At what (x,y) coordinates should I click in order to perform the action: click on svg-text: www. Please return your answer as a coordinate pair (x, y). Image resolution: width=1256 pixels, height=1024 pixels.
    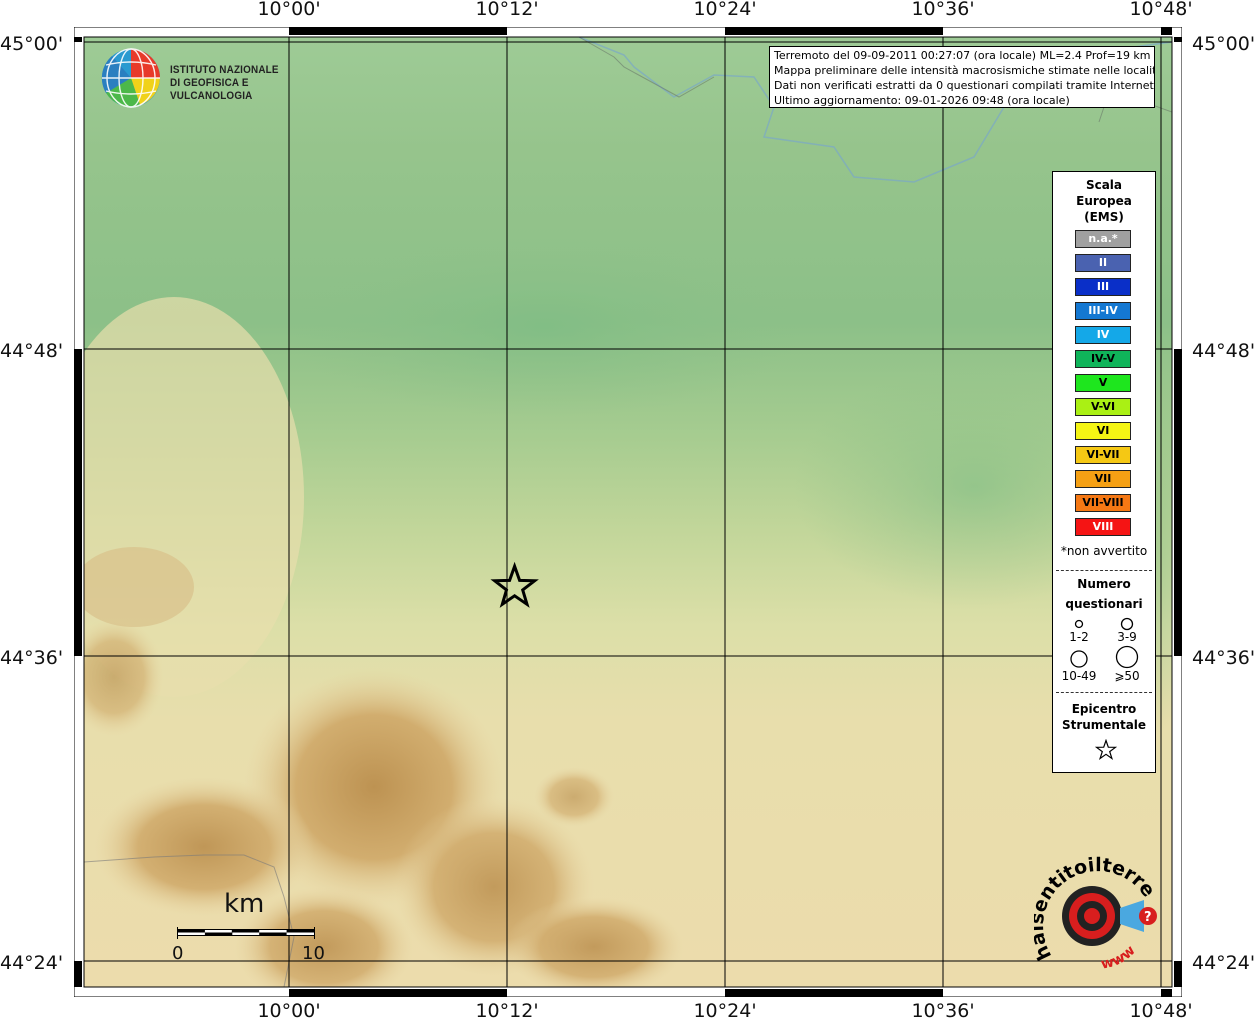
    Looking at the image, I should click on (1119, 957).